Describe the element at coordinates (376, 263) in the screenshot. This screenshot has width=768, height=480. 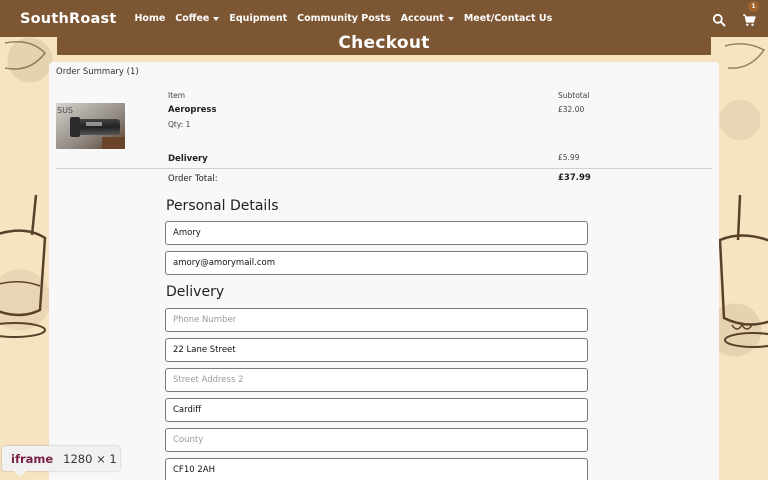
I see `email-field` at that location.